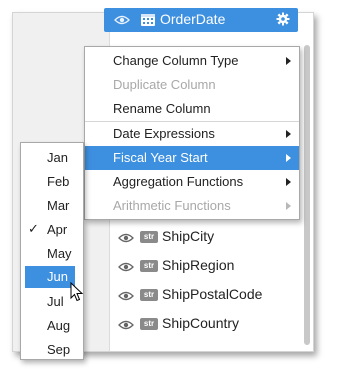  I want to click on menu-item-label: Change Column Type, so click(176, 60).